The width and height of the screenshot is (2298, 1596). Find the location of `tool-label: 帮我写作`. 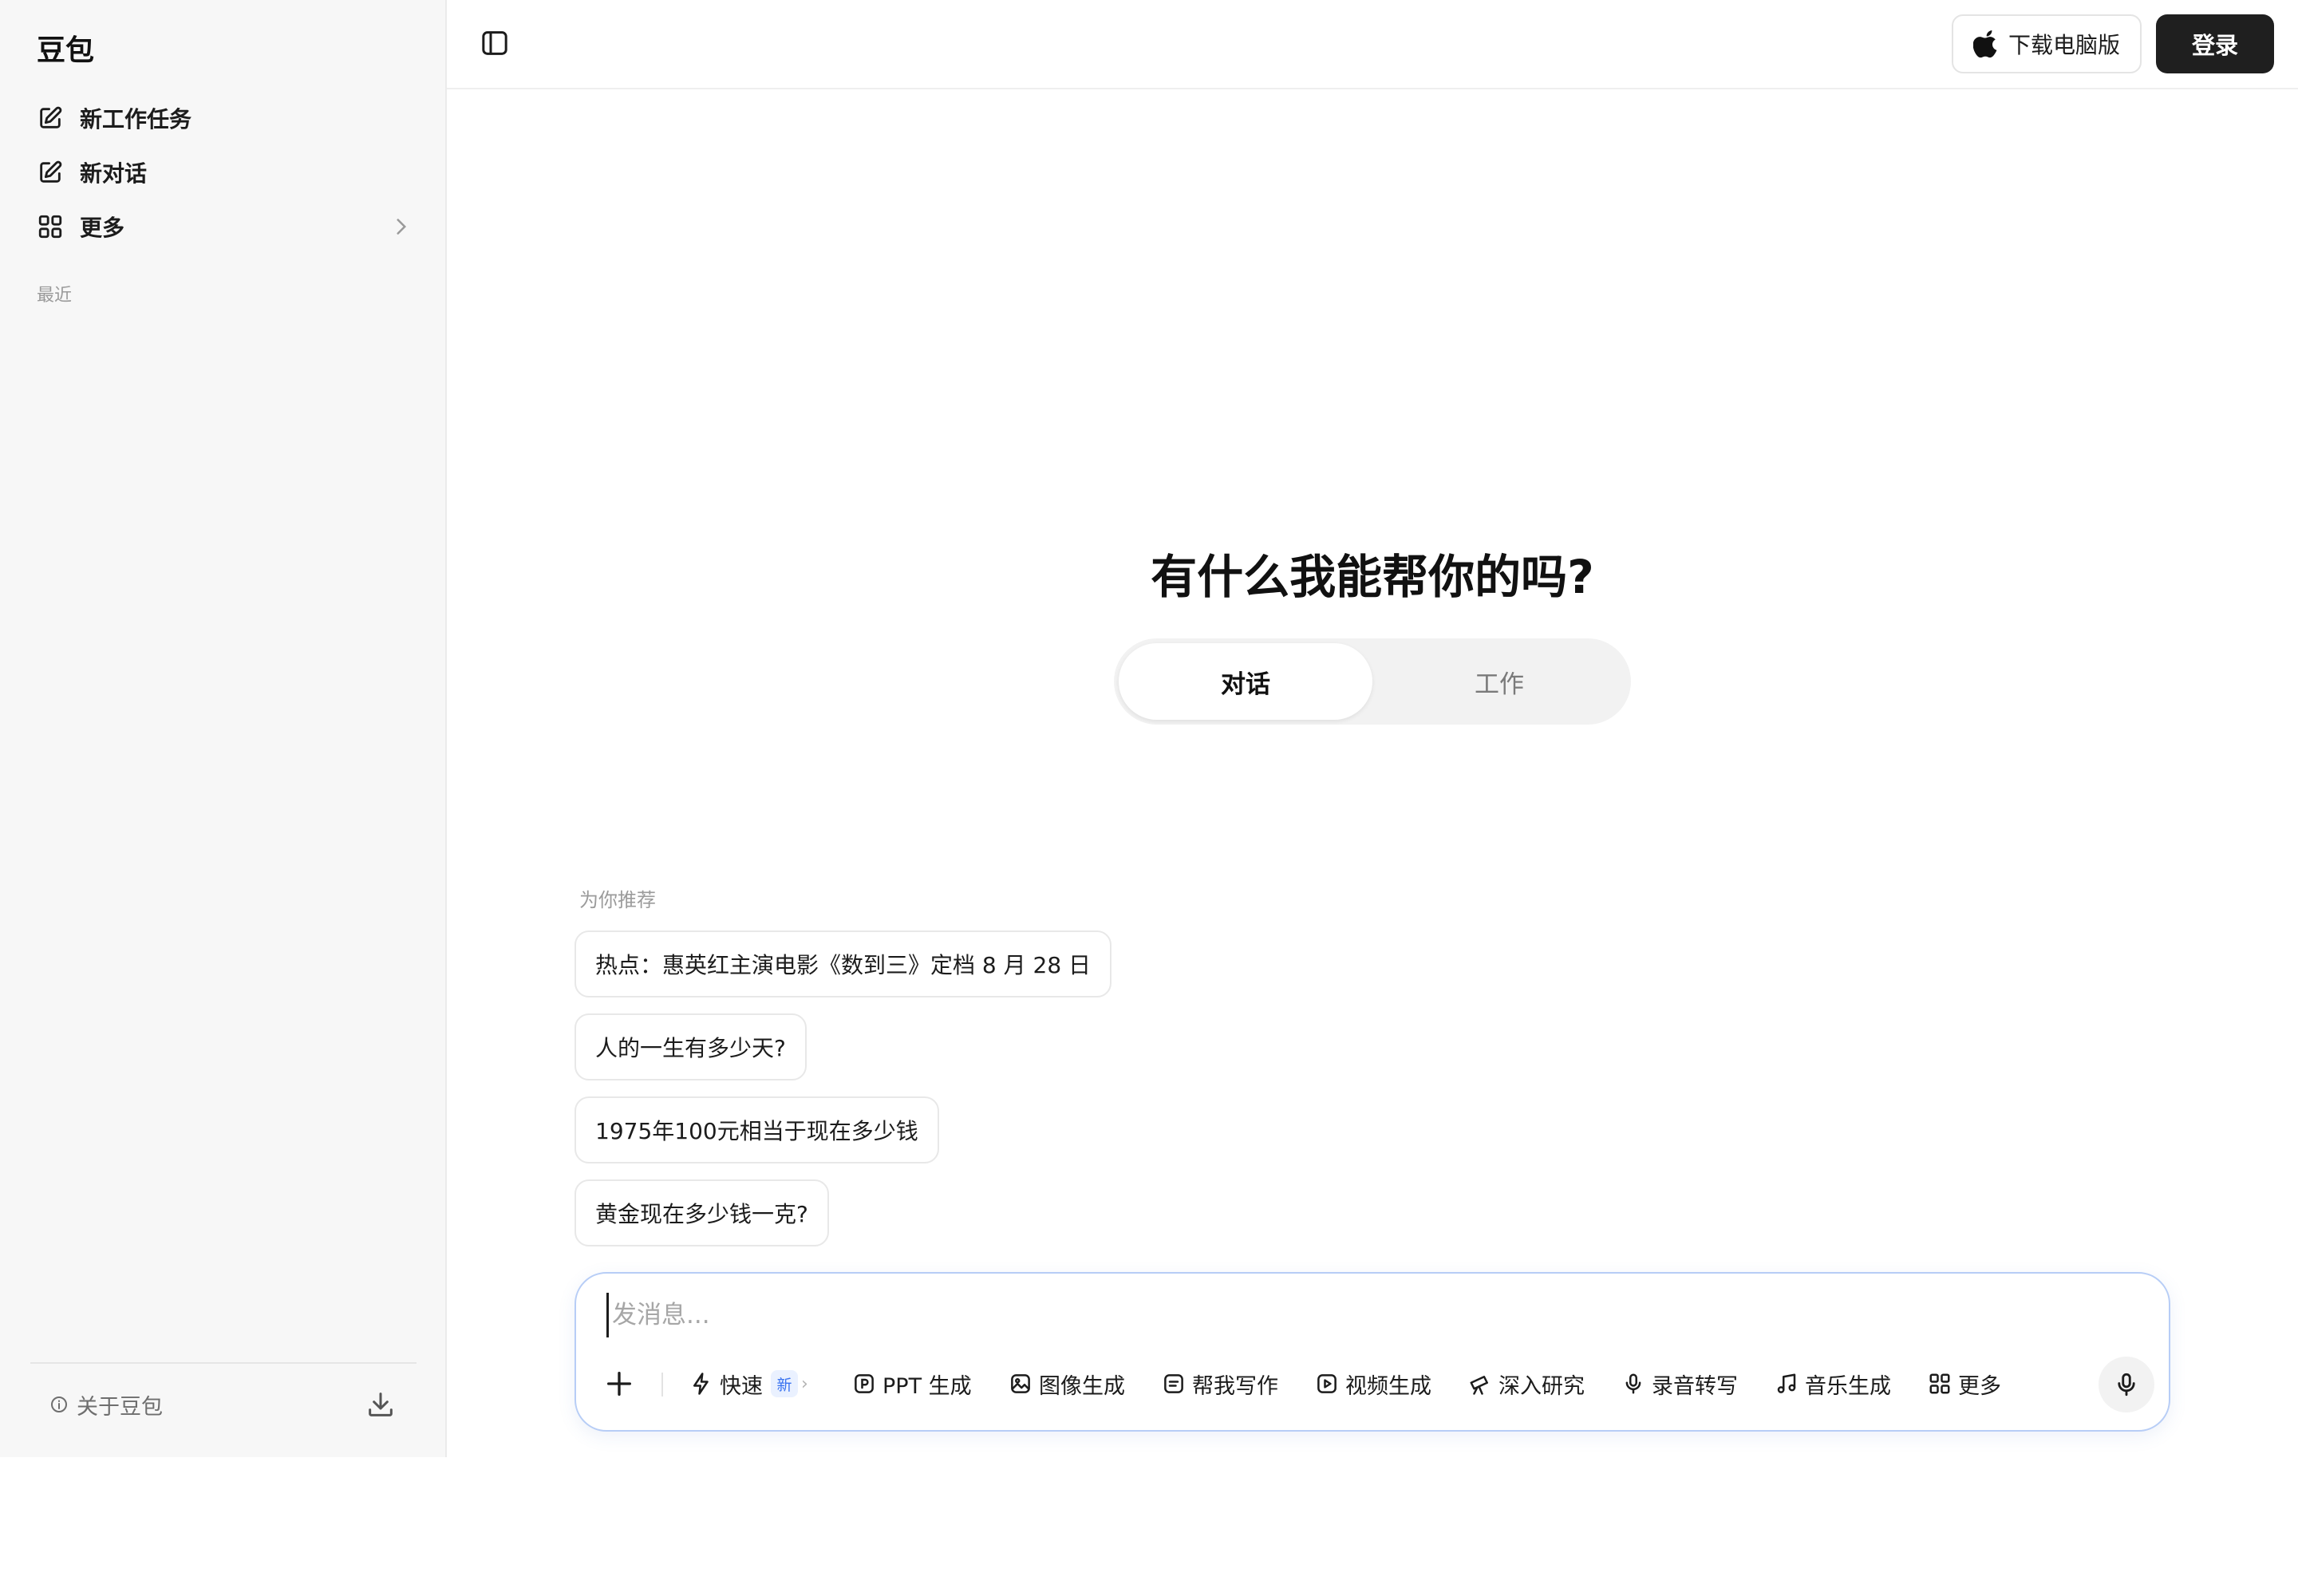

tool-label: 帮我写作 is located at coordinates (1235, 1386).